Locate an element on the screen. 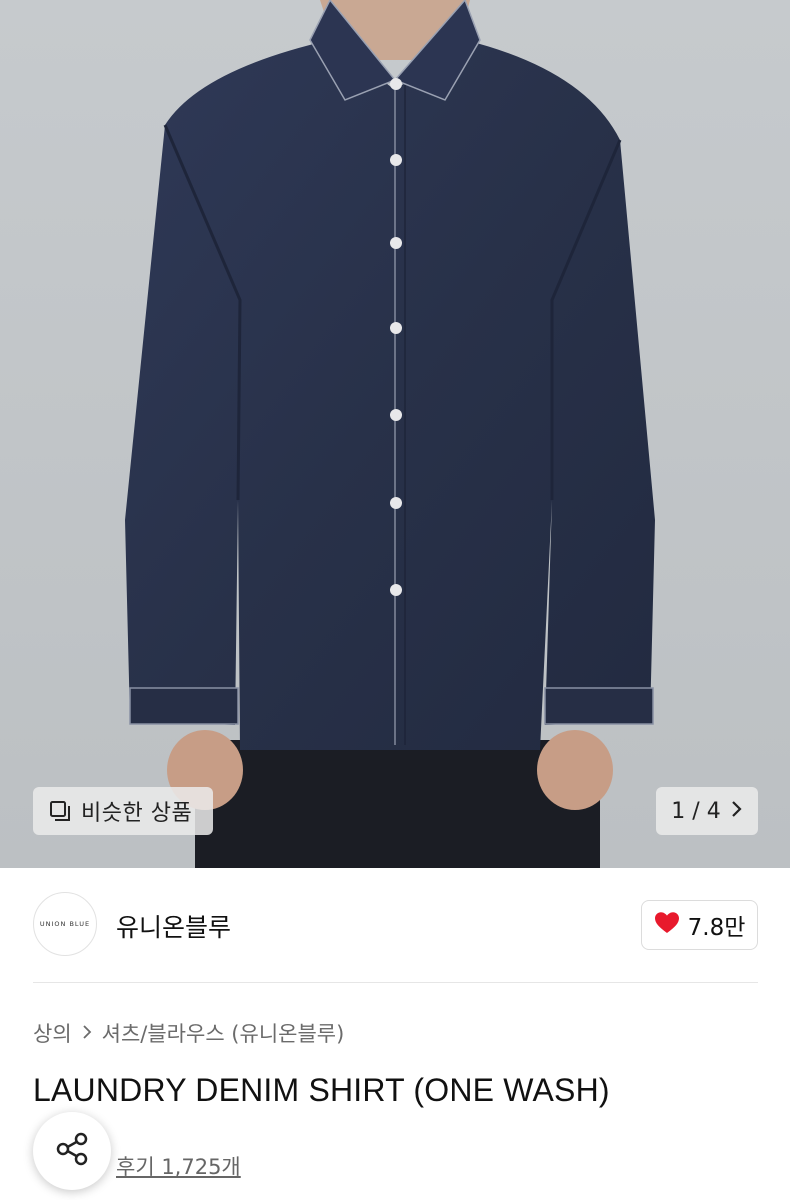  like-button: 7.8만 is located at coordinates (699, 925).